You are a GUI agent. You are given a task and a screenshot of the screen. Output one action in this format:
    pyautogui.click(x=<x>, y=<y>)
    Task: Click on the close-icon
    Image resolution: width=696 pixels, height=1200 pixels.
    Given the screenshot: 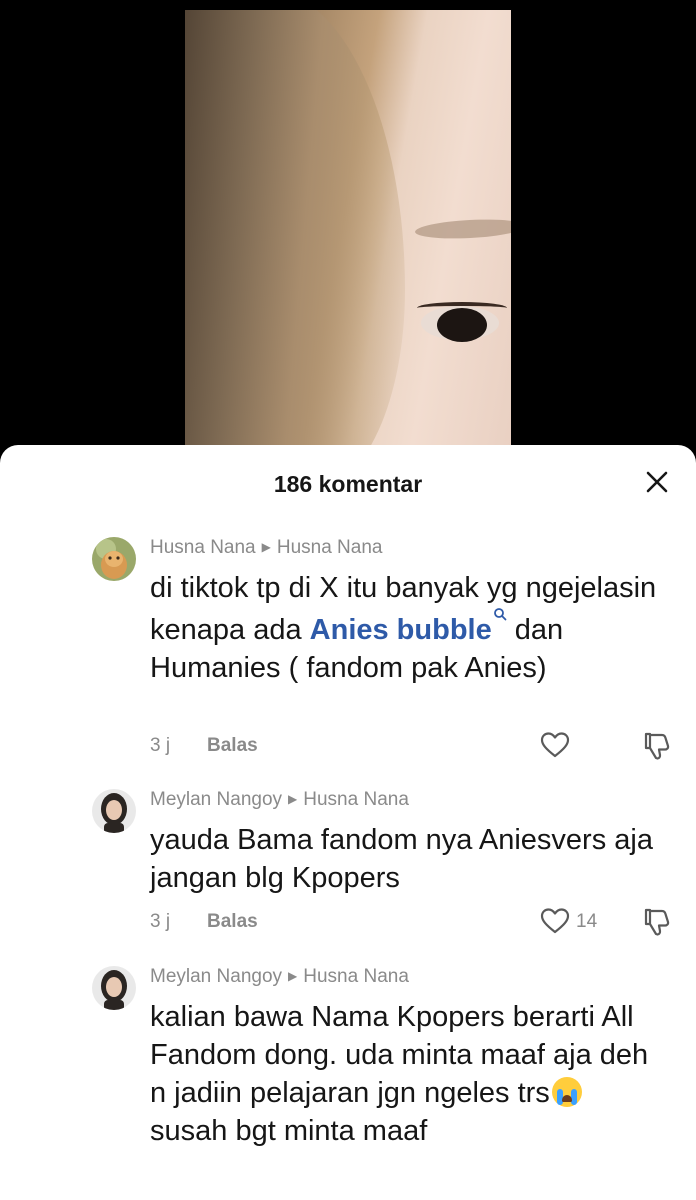 What is the action you would take?
    pyautogui.click(x=657, y=482)
    